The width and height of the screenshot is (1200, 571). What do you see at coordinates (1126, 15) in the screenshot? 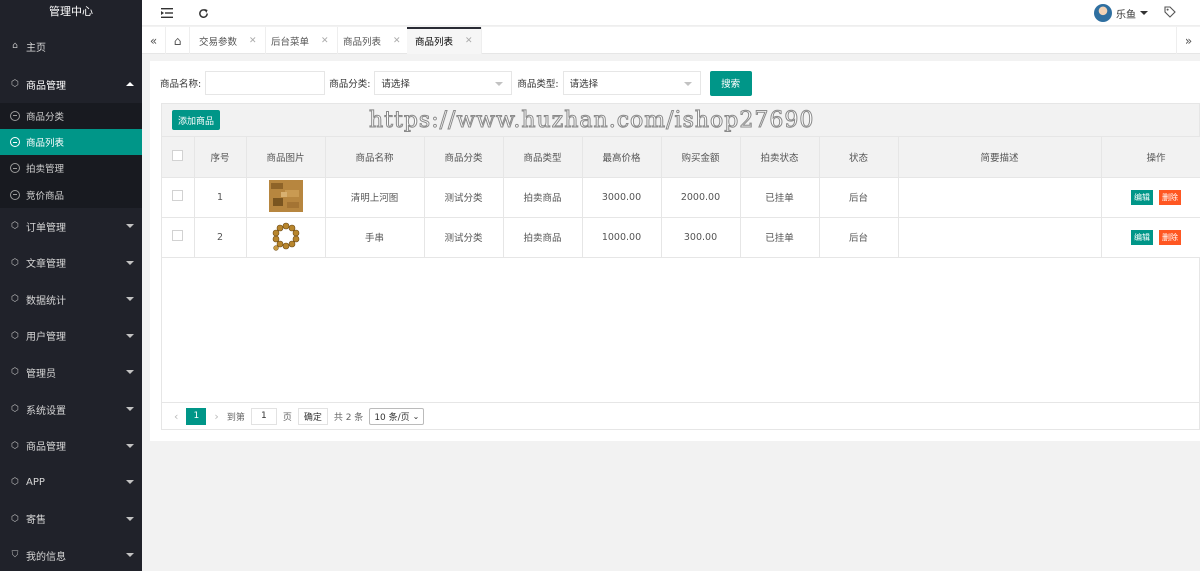
I see `user-name: 乐鱼` at bounding box center [1126, 15].